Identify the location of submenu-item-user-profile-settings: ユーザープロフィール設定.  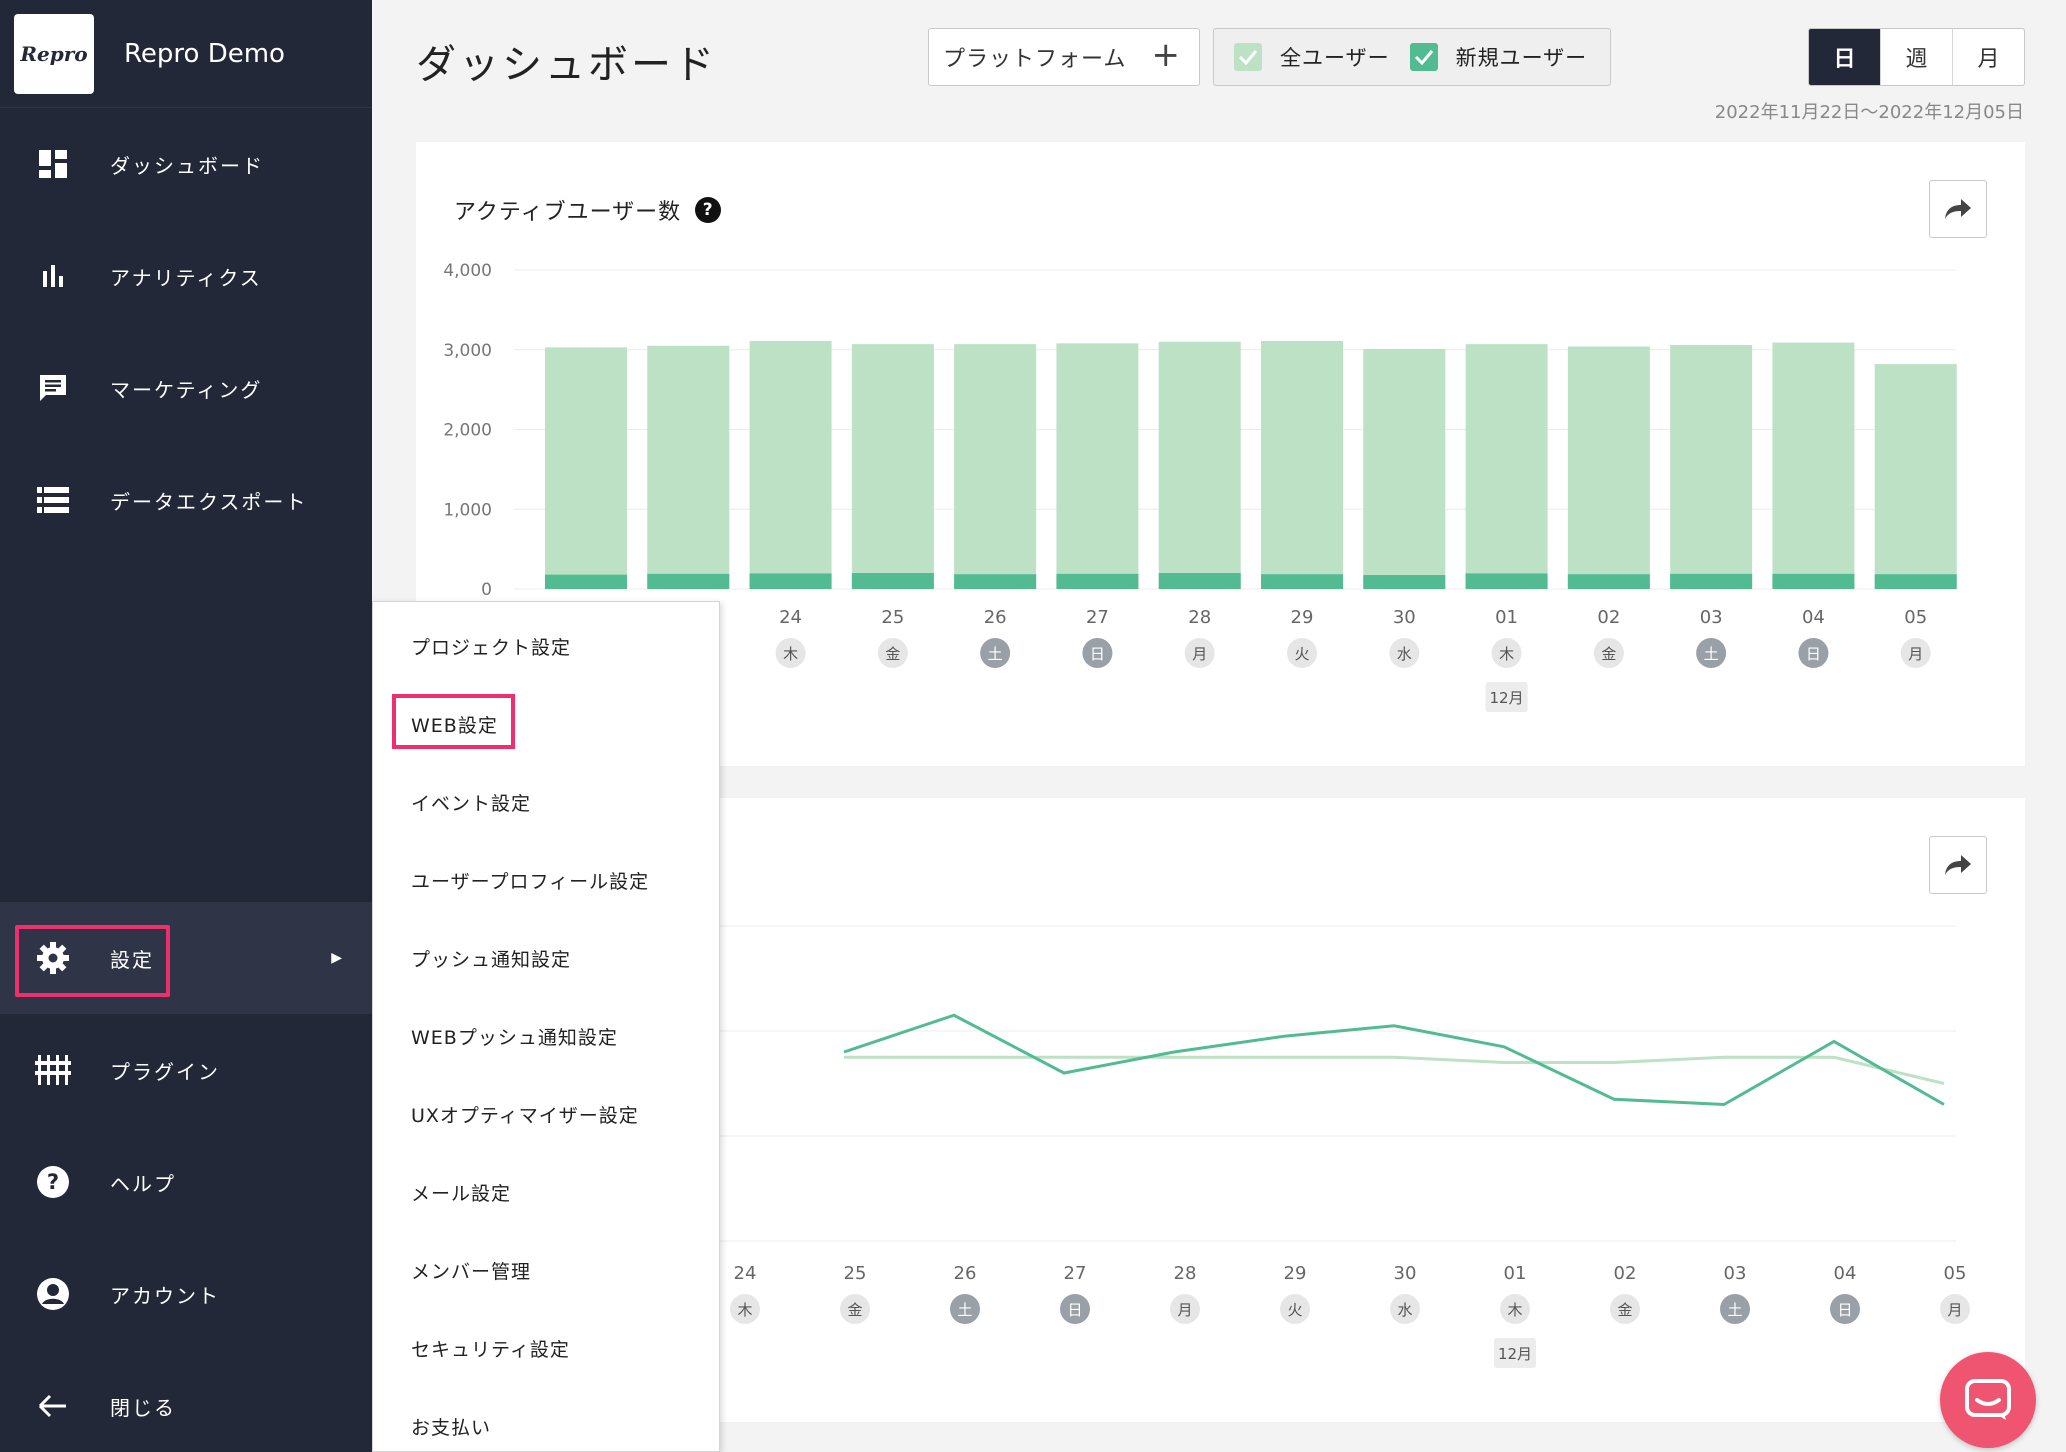
(530, 880).